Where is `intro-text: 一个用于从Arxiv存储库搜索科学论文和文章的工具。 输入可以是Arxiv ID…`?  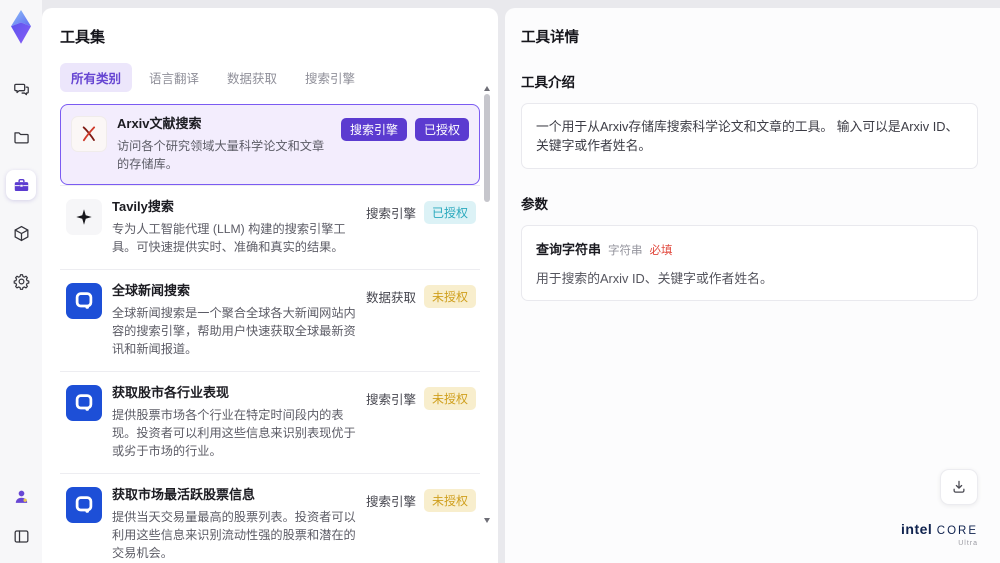 intro-text: 一个用于从Arxiv存储库搜索科学论文和文章的工具。 输入可以是Arxiv ID… is located at coordinates (747, 136).